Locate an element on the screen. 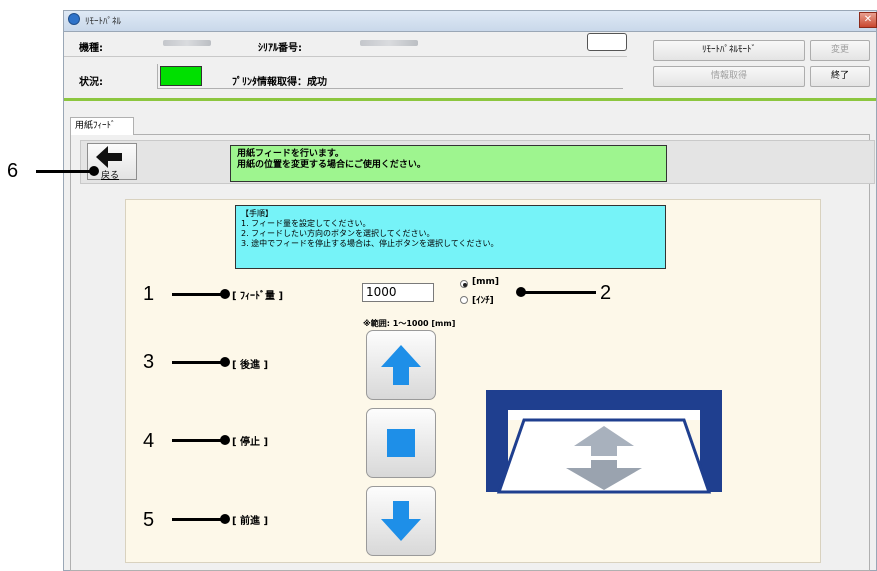 The image size is (877, 571). window-title: ﾘﾓｰﾄﾊﾟﾈﾙ is located at coordinates (103, 22).